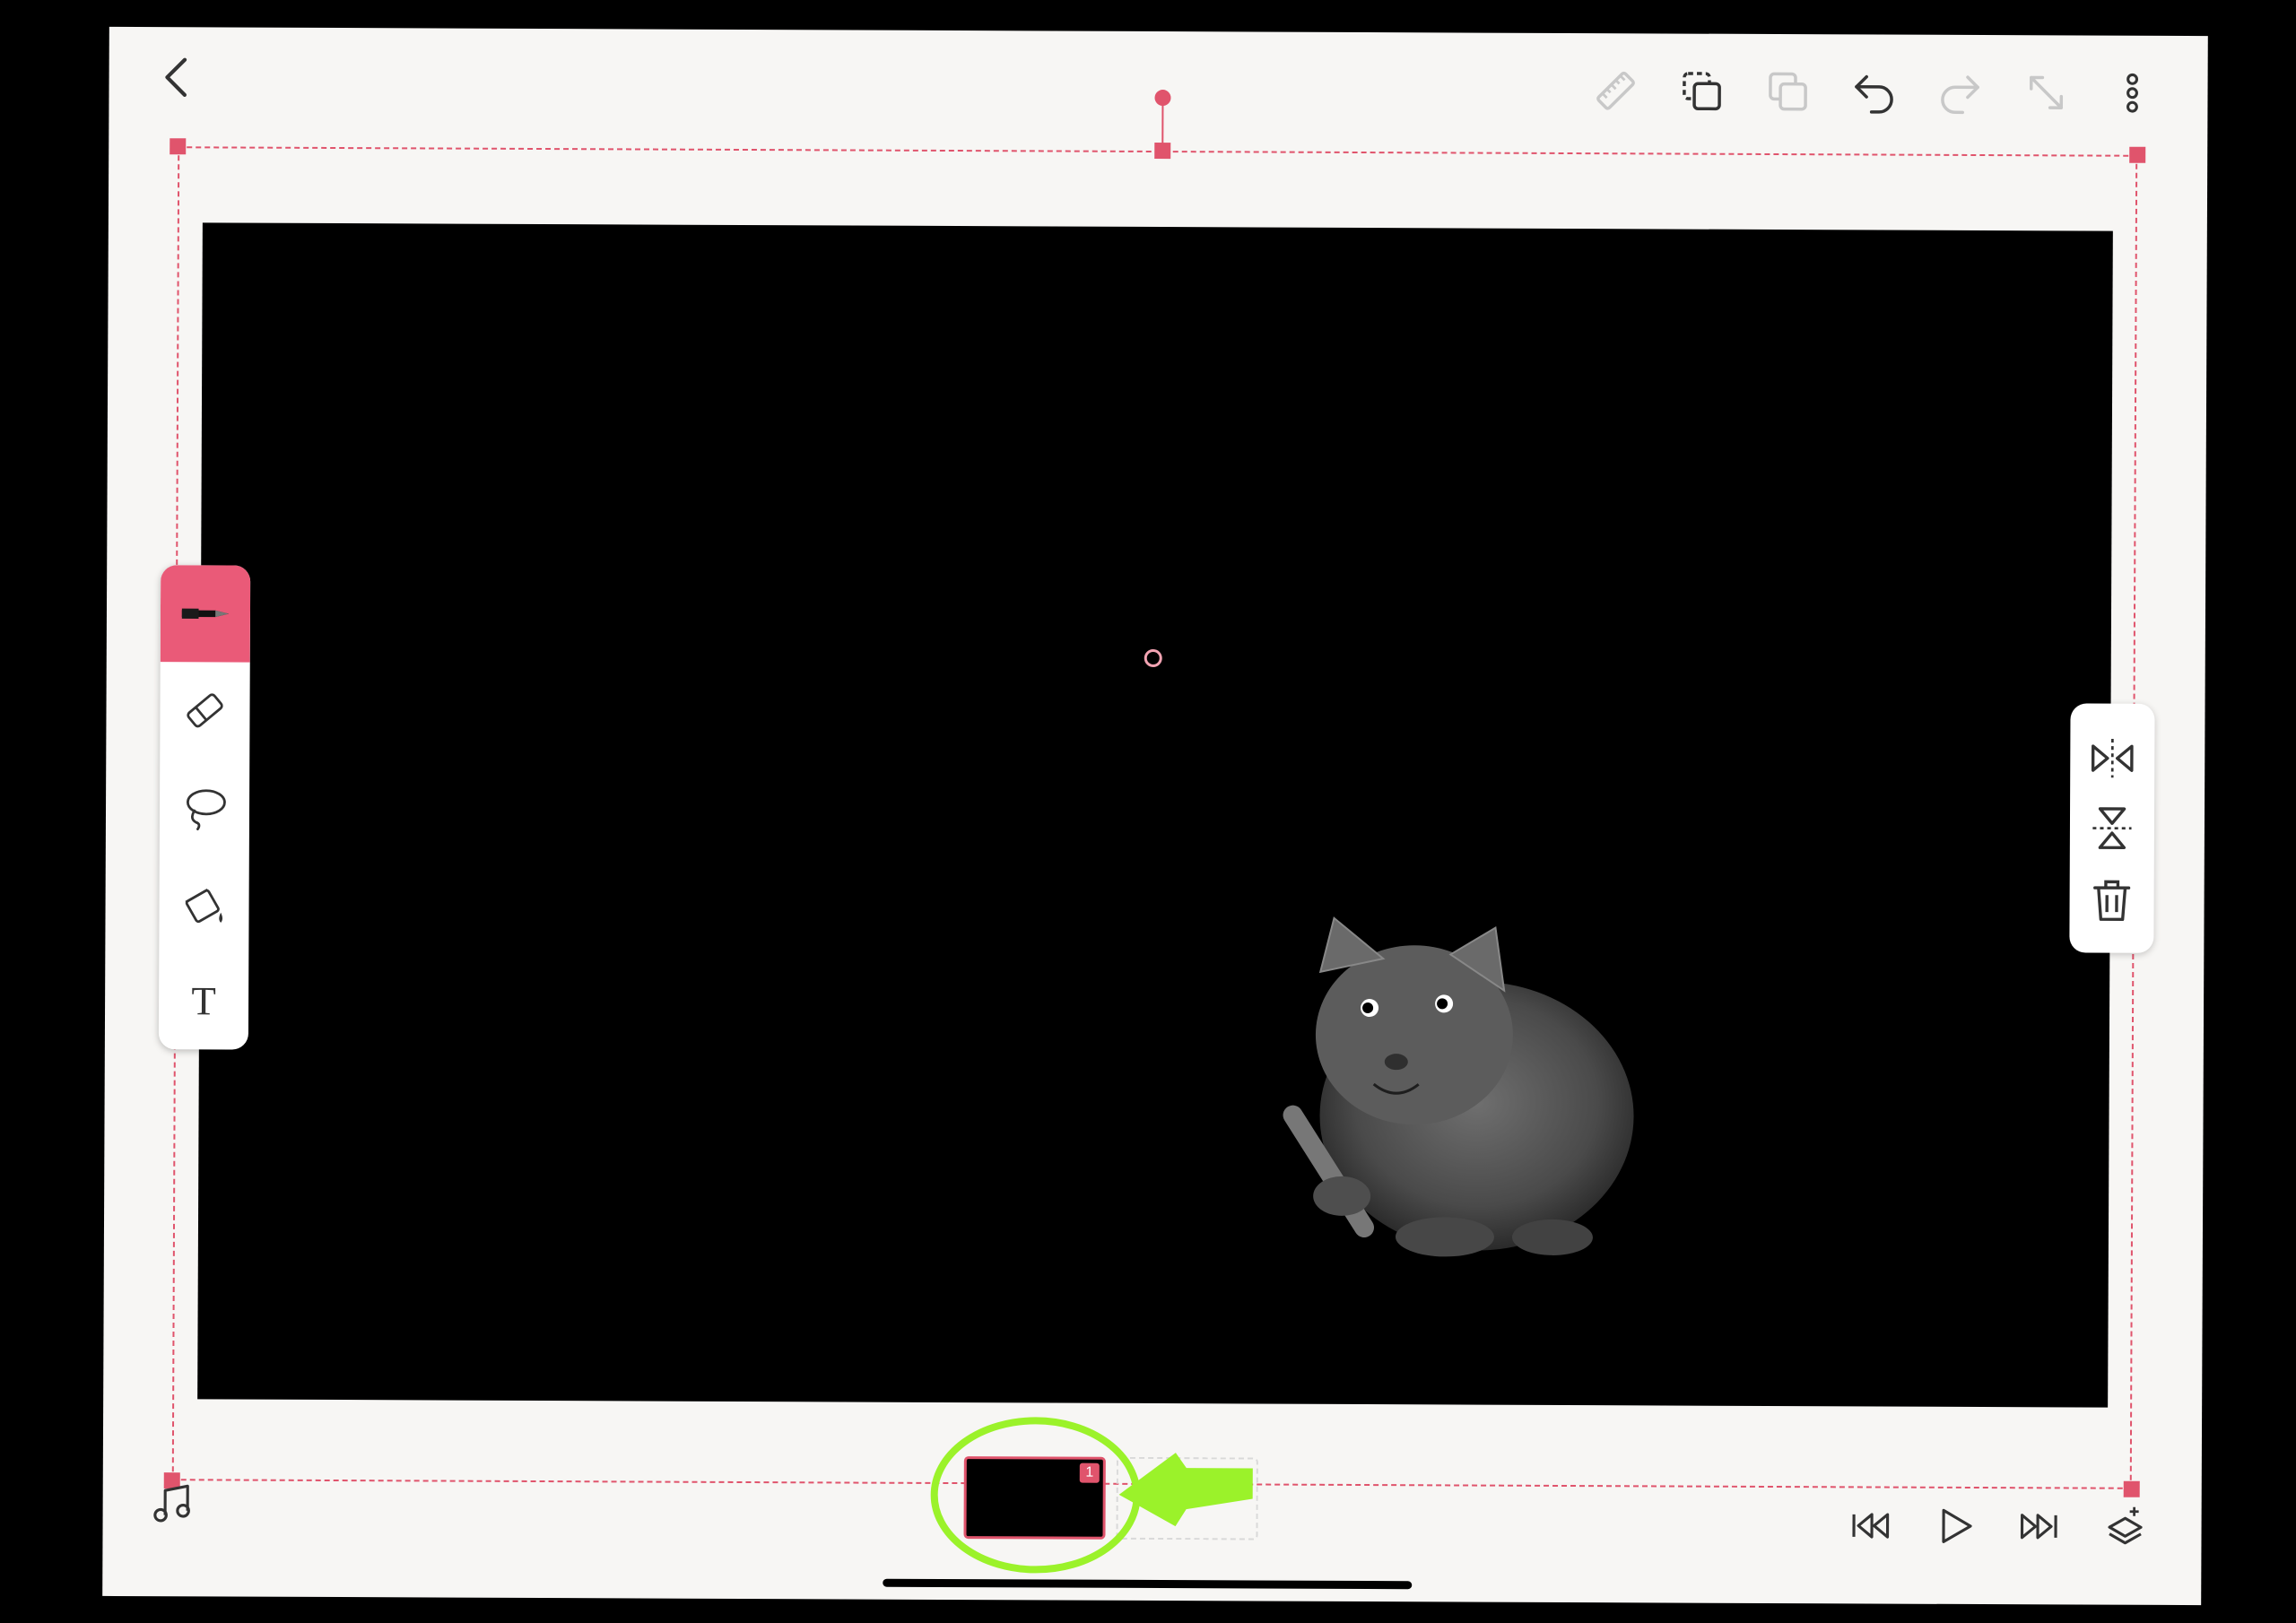 This screenshot has height=1623, width=2296. Describe the element at coordinates (1158, 71) in the screenshot. I see `top-toolbar` at that location.